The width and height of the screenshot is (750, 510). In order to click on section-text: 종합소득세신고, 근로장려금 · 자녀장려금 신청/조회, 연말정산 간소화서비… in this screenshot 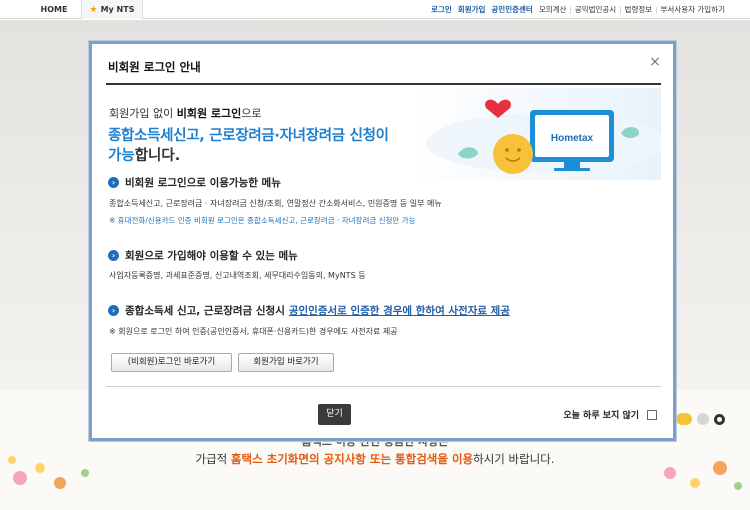, I will do `click(275, 203)`.